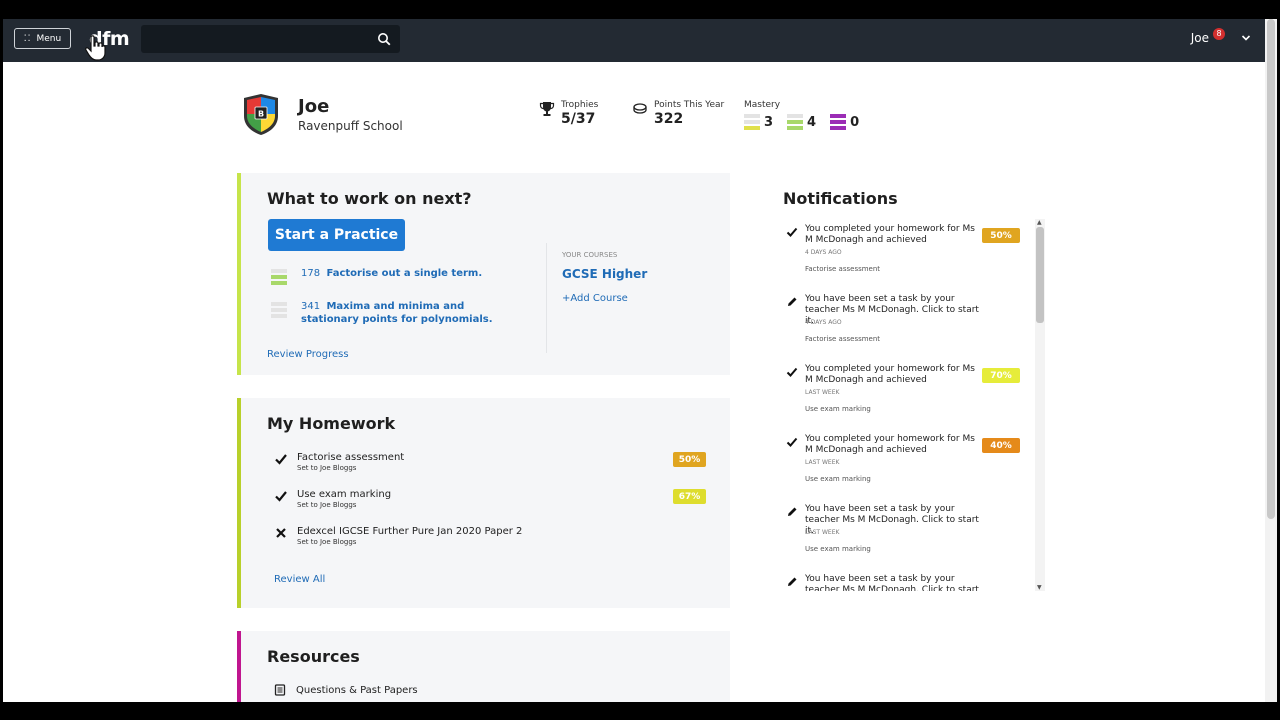 This screenshot has width=1280, height=720. I want to click on start-practice-button: Start a Practice, so click(336, 235).